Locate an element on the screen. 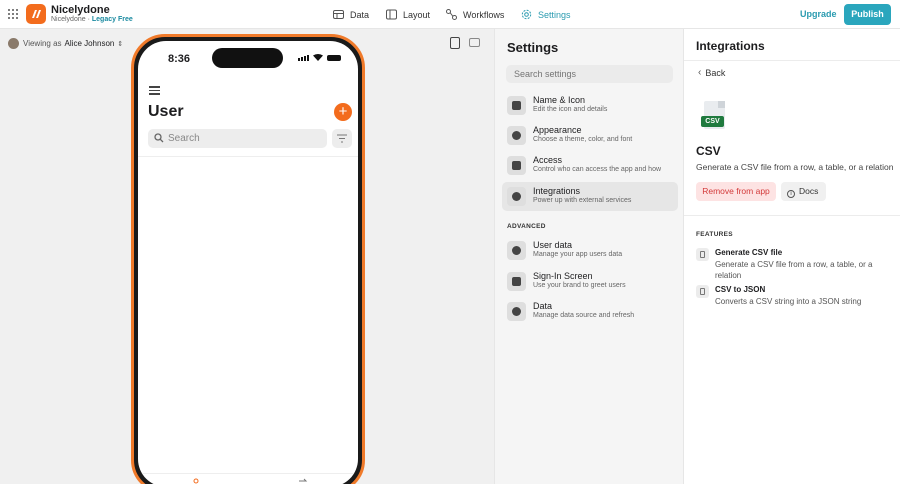 The width and height of the screenshot is (900, 484). phone-tab-bar is located at coordinates (248, 478).